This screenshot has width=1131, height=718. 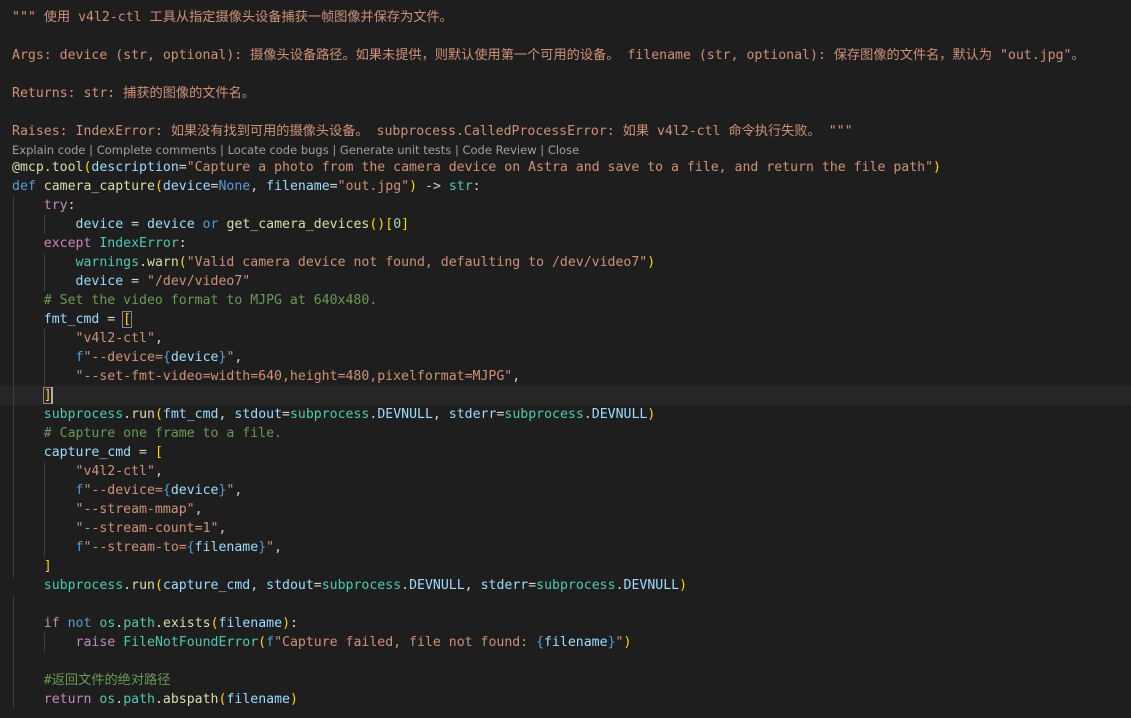 What do you see at coordinates (157, 150) in the screenshot?
I see `codelens-complete-comments: Complete comments` at bounding box center [157, 150].